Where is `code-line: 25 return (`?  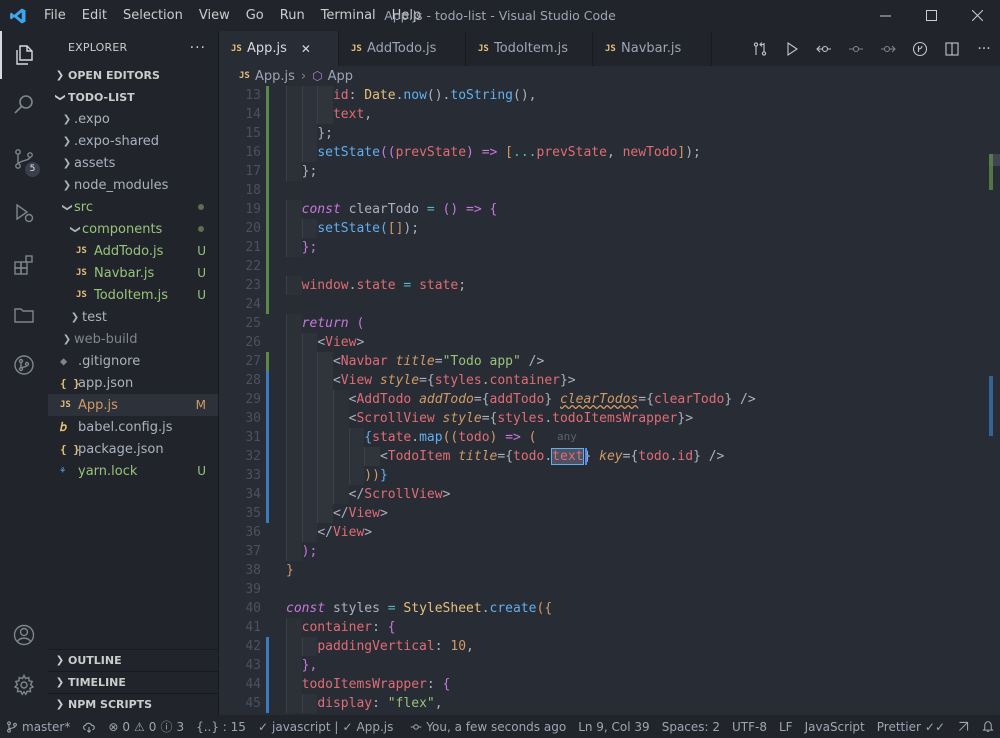 code-line: 25 return ( is located at coordinates (604, 323).